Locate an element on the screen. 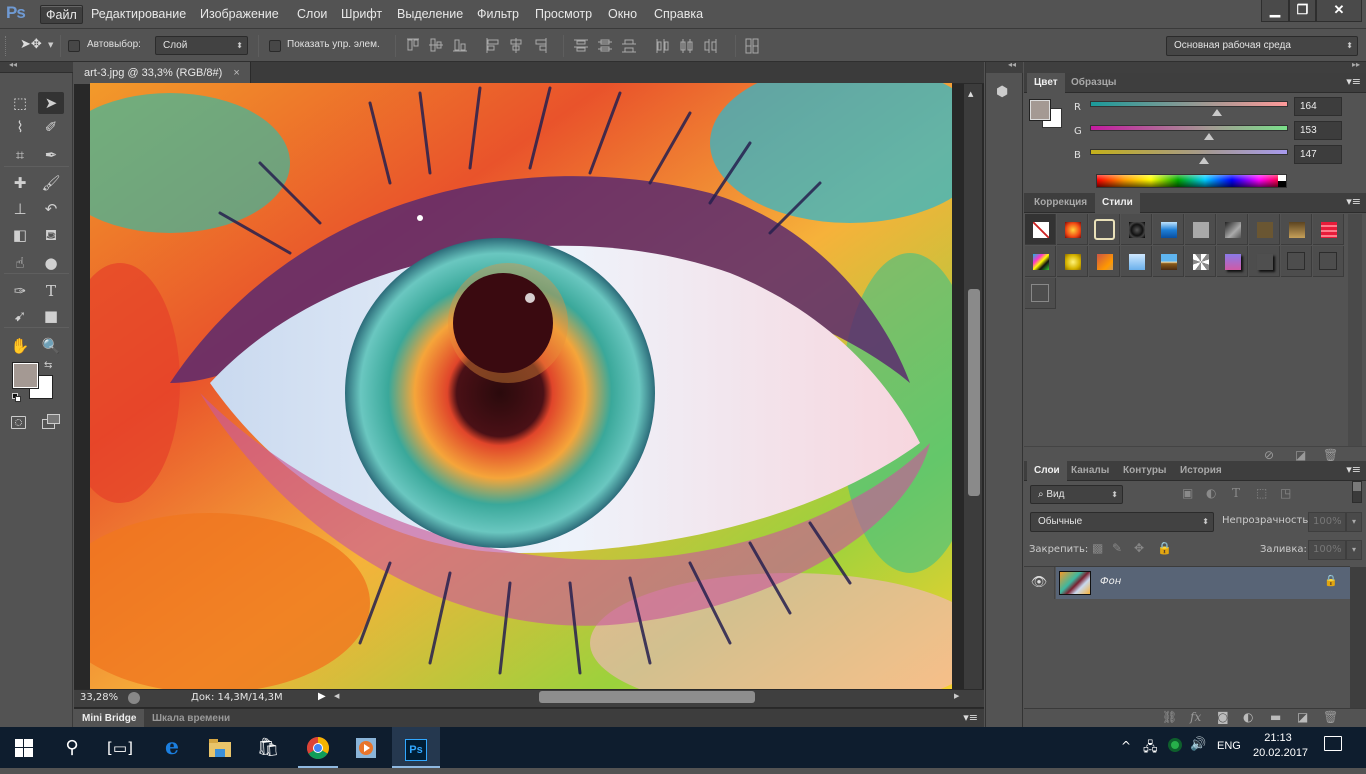  history-brush-tool: ↶ is located at coordinates (51, 209).